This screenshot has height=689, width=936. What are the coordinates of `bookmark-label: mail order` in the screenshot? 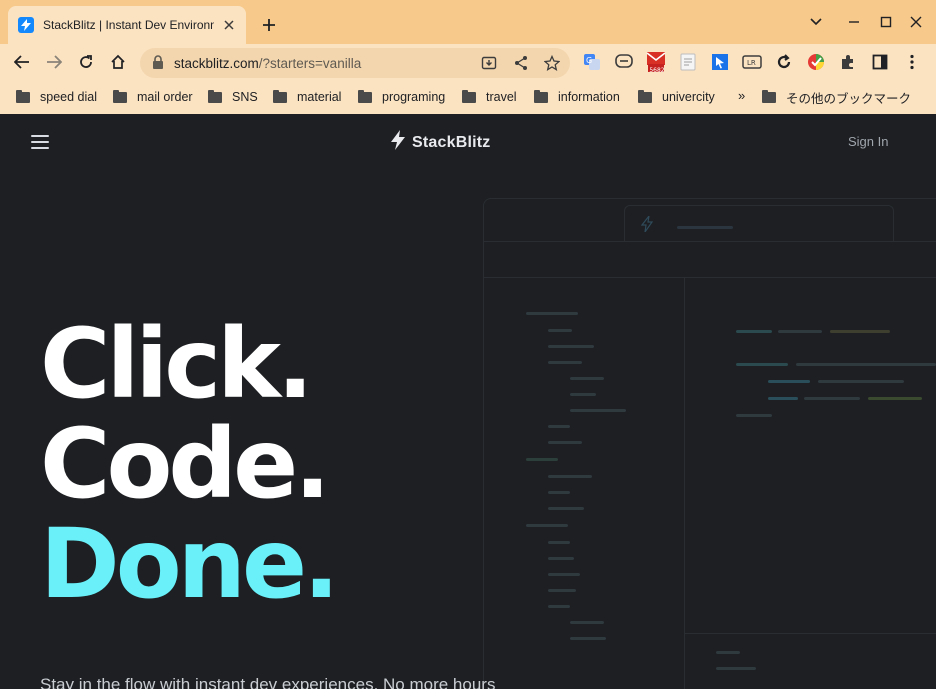 It's located at (165, 97).